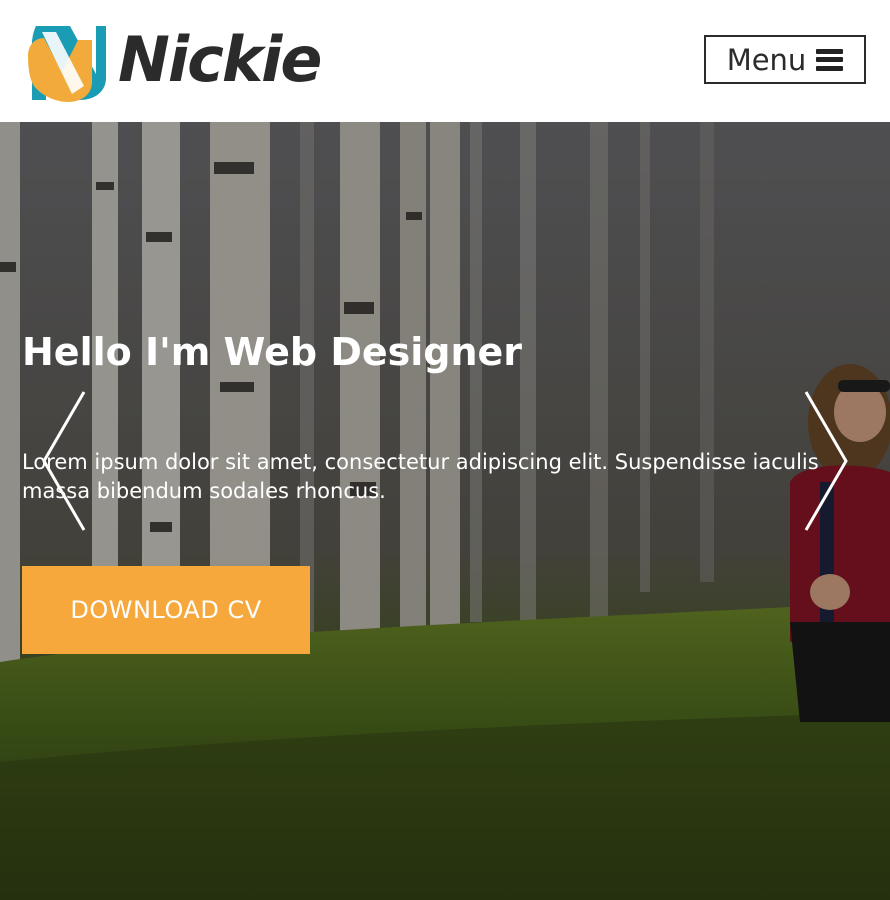  I want to click on chevron-right-icon, so click(826, 461).